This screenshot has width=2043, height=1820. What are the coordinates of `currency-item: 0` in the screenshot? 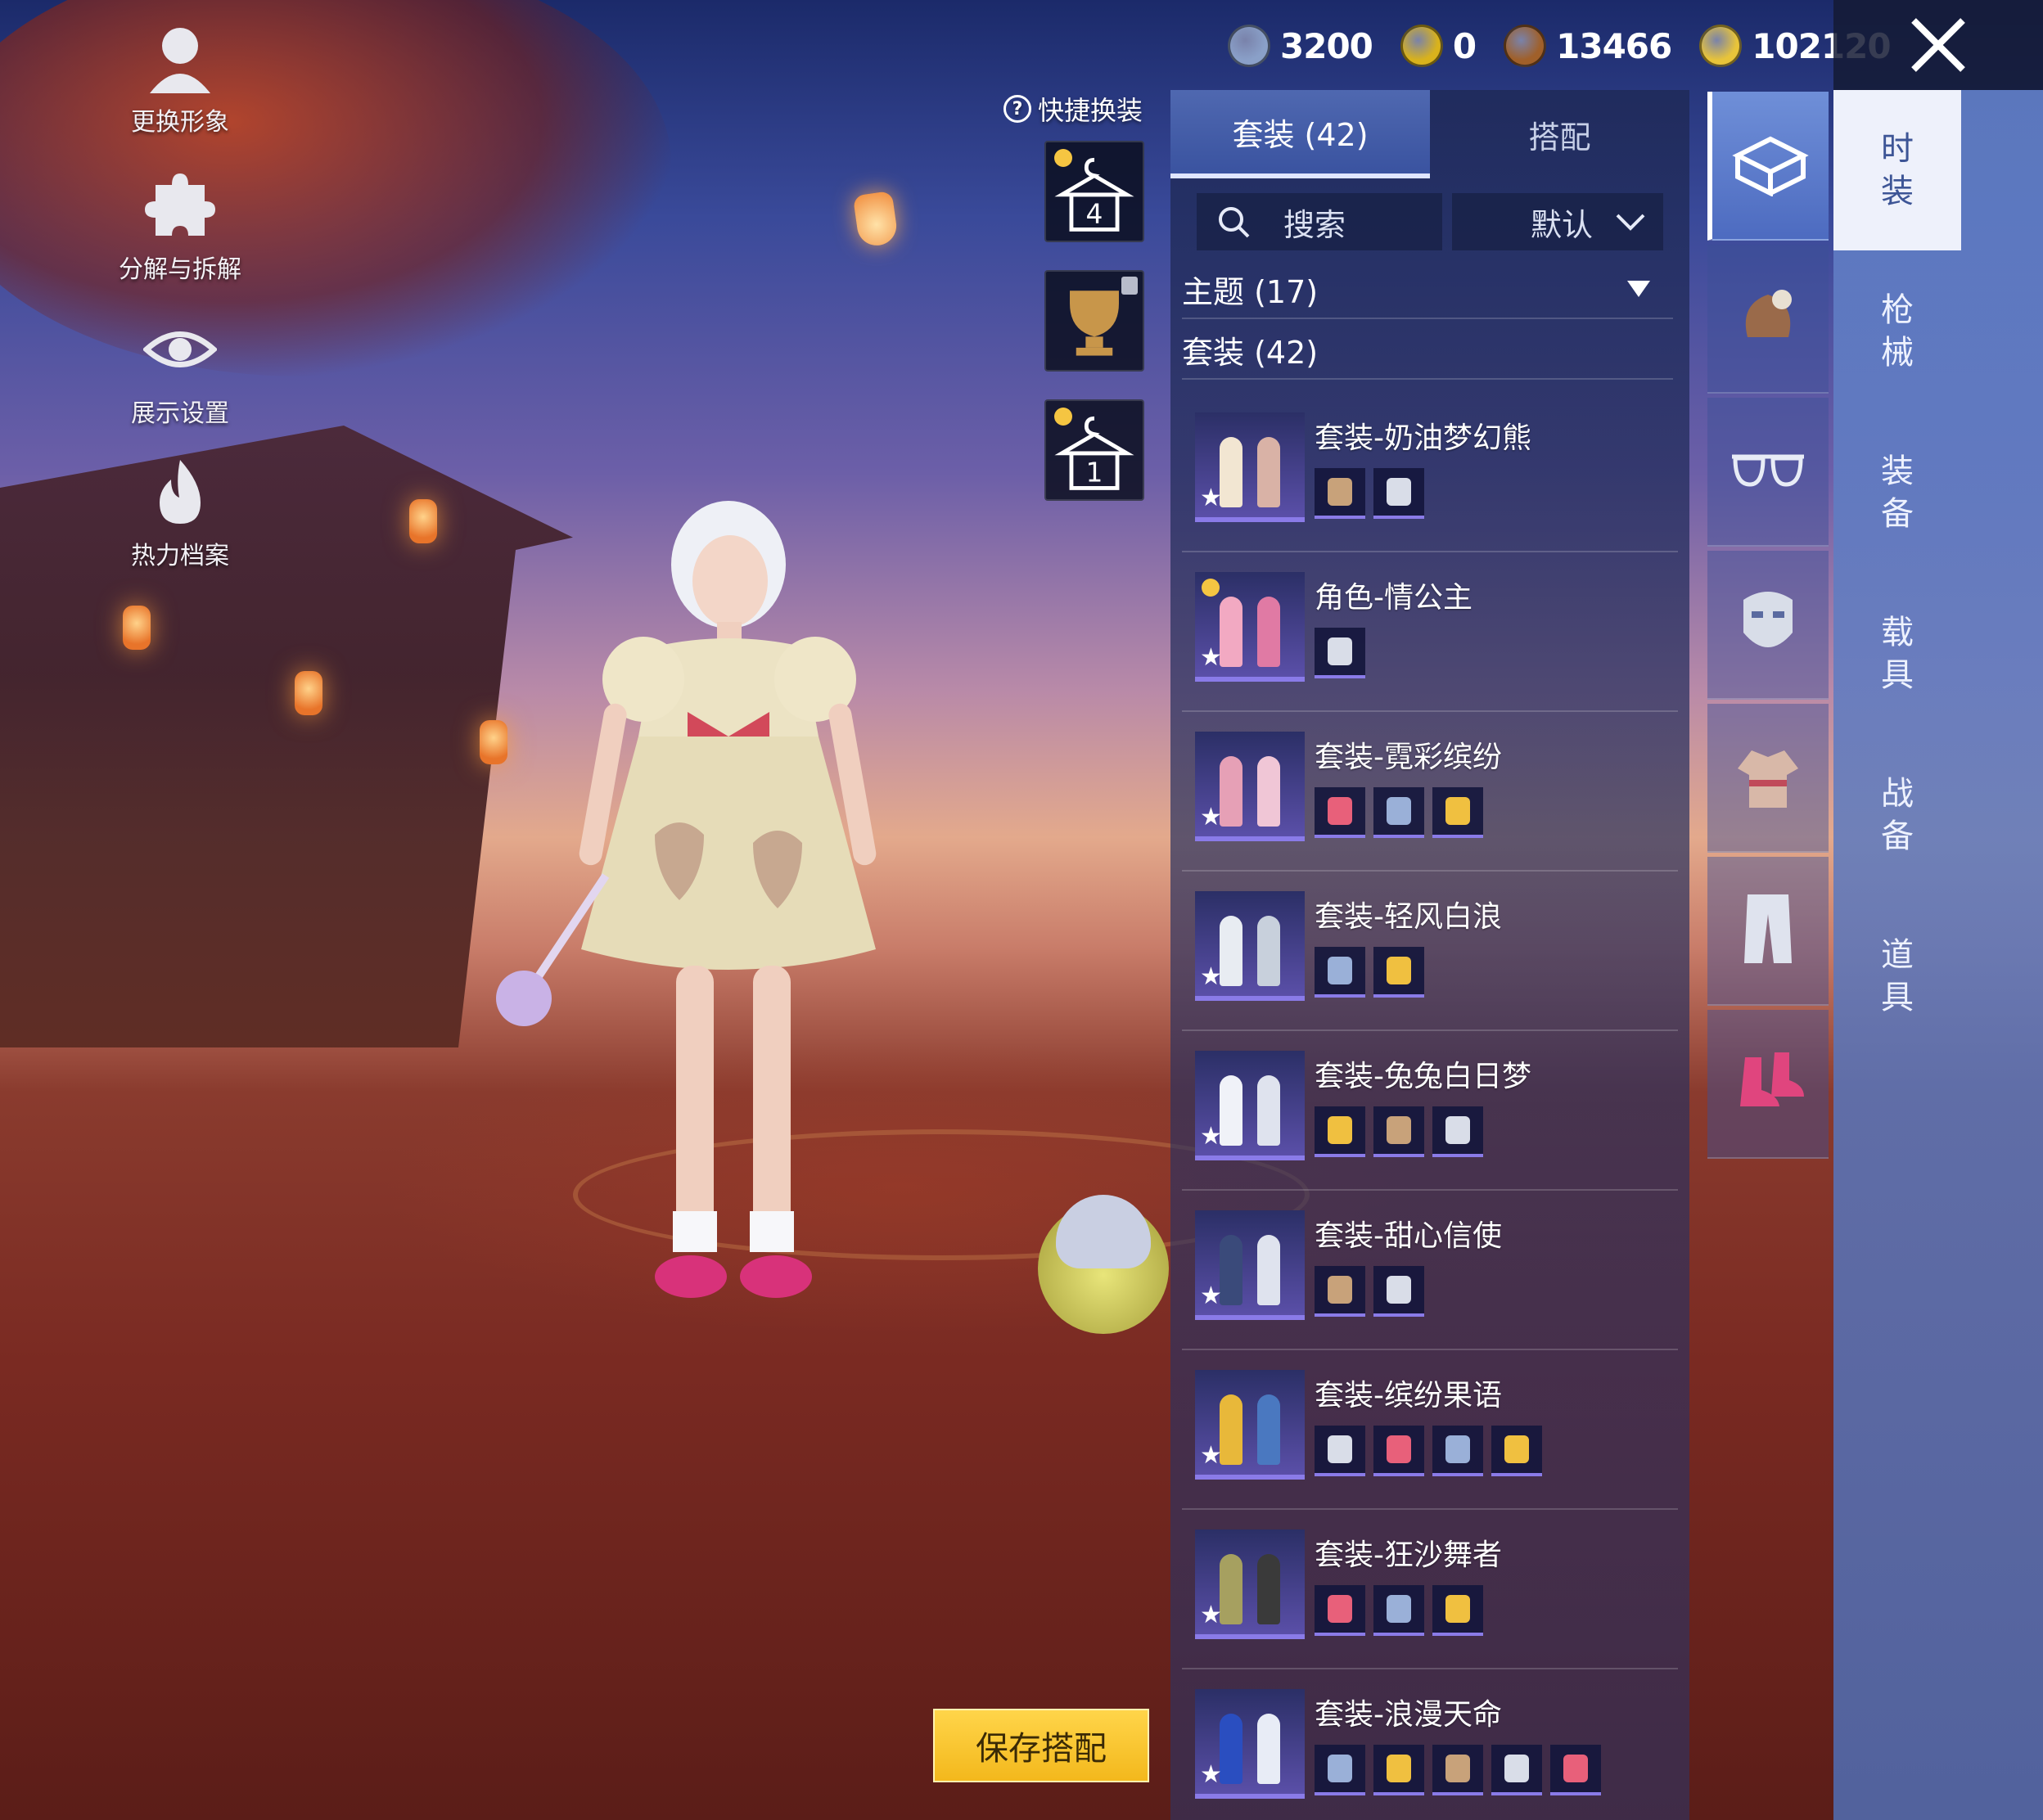 It's located at (1438, 46).